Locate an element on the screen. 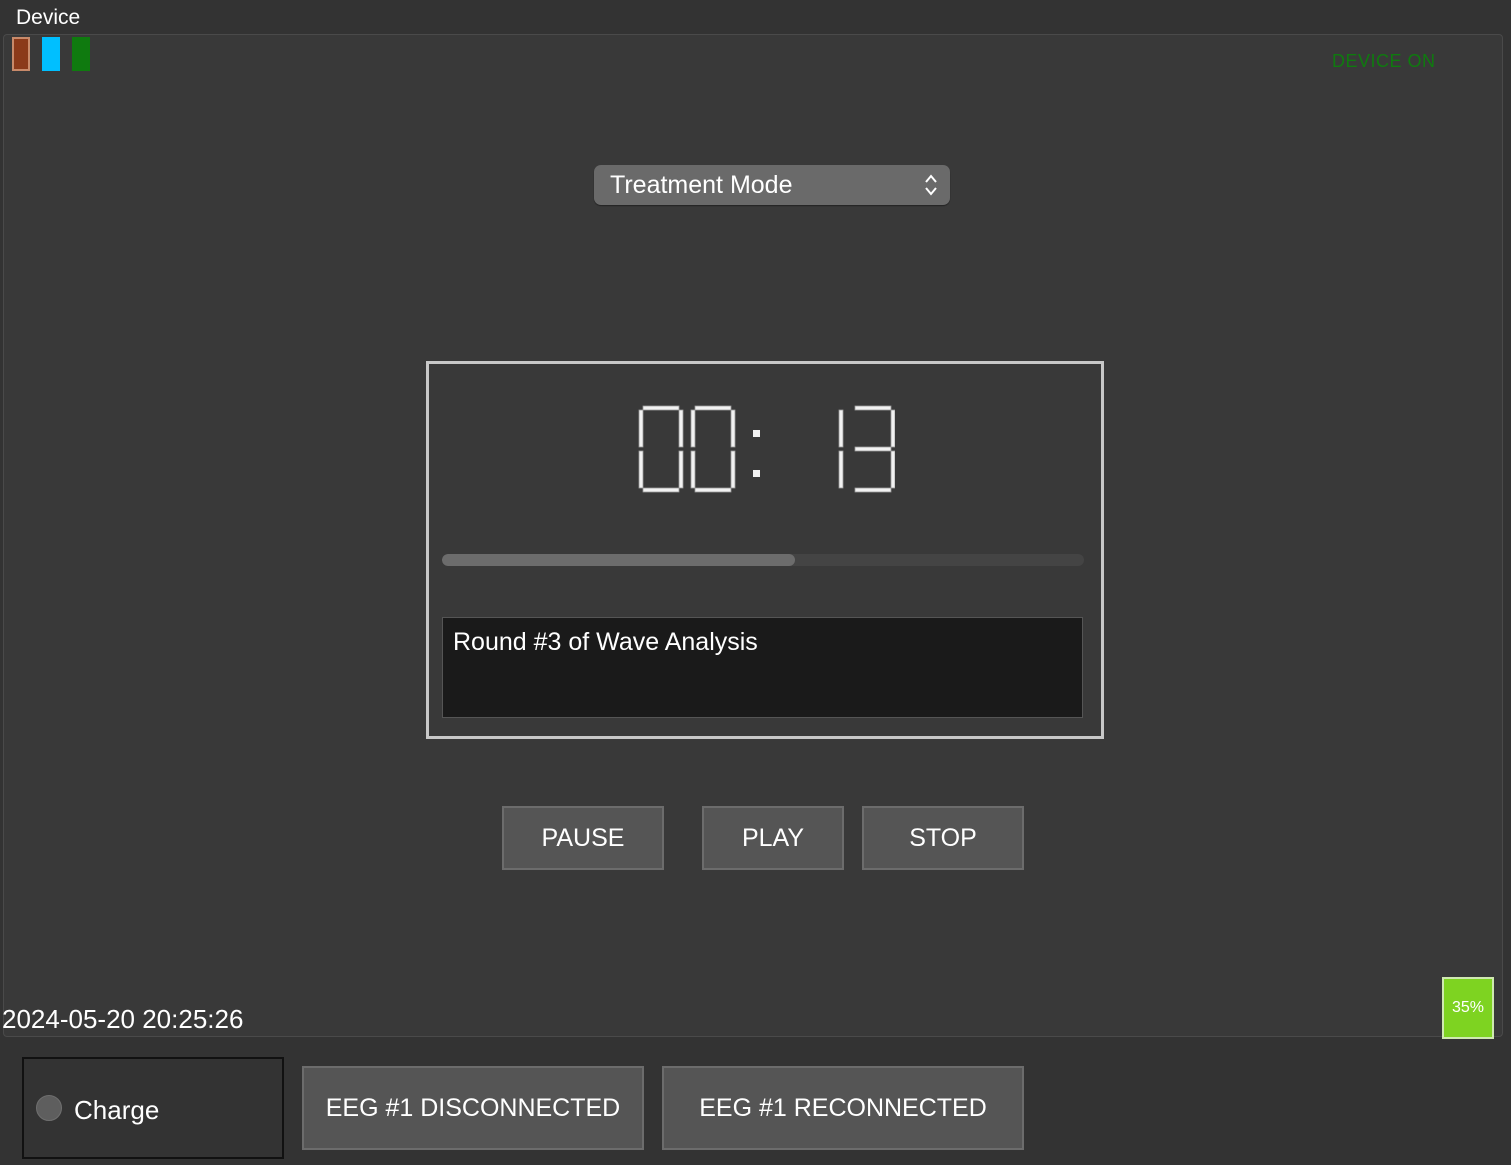 The height and width of the screenshot is (1165, 1511). mode-select-value: Treatment Mode is located at coordinates (701, 185).